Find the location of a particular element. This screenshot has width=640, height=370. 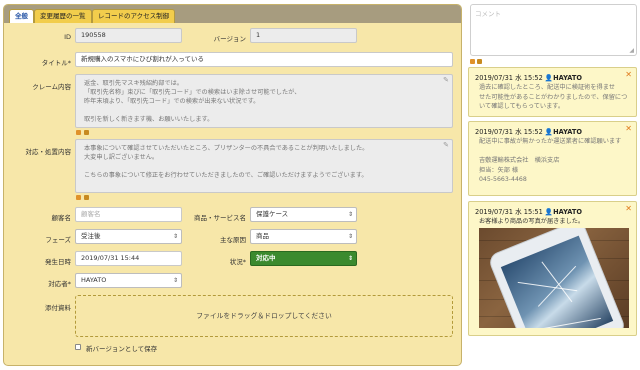

cause-label: 主な原因 is located at coordinates (233, 240).